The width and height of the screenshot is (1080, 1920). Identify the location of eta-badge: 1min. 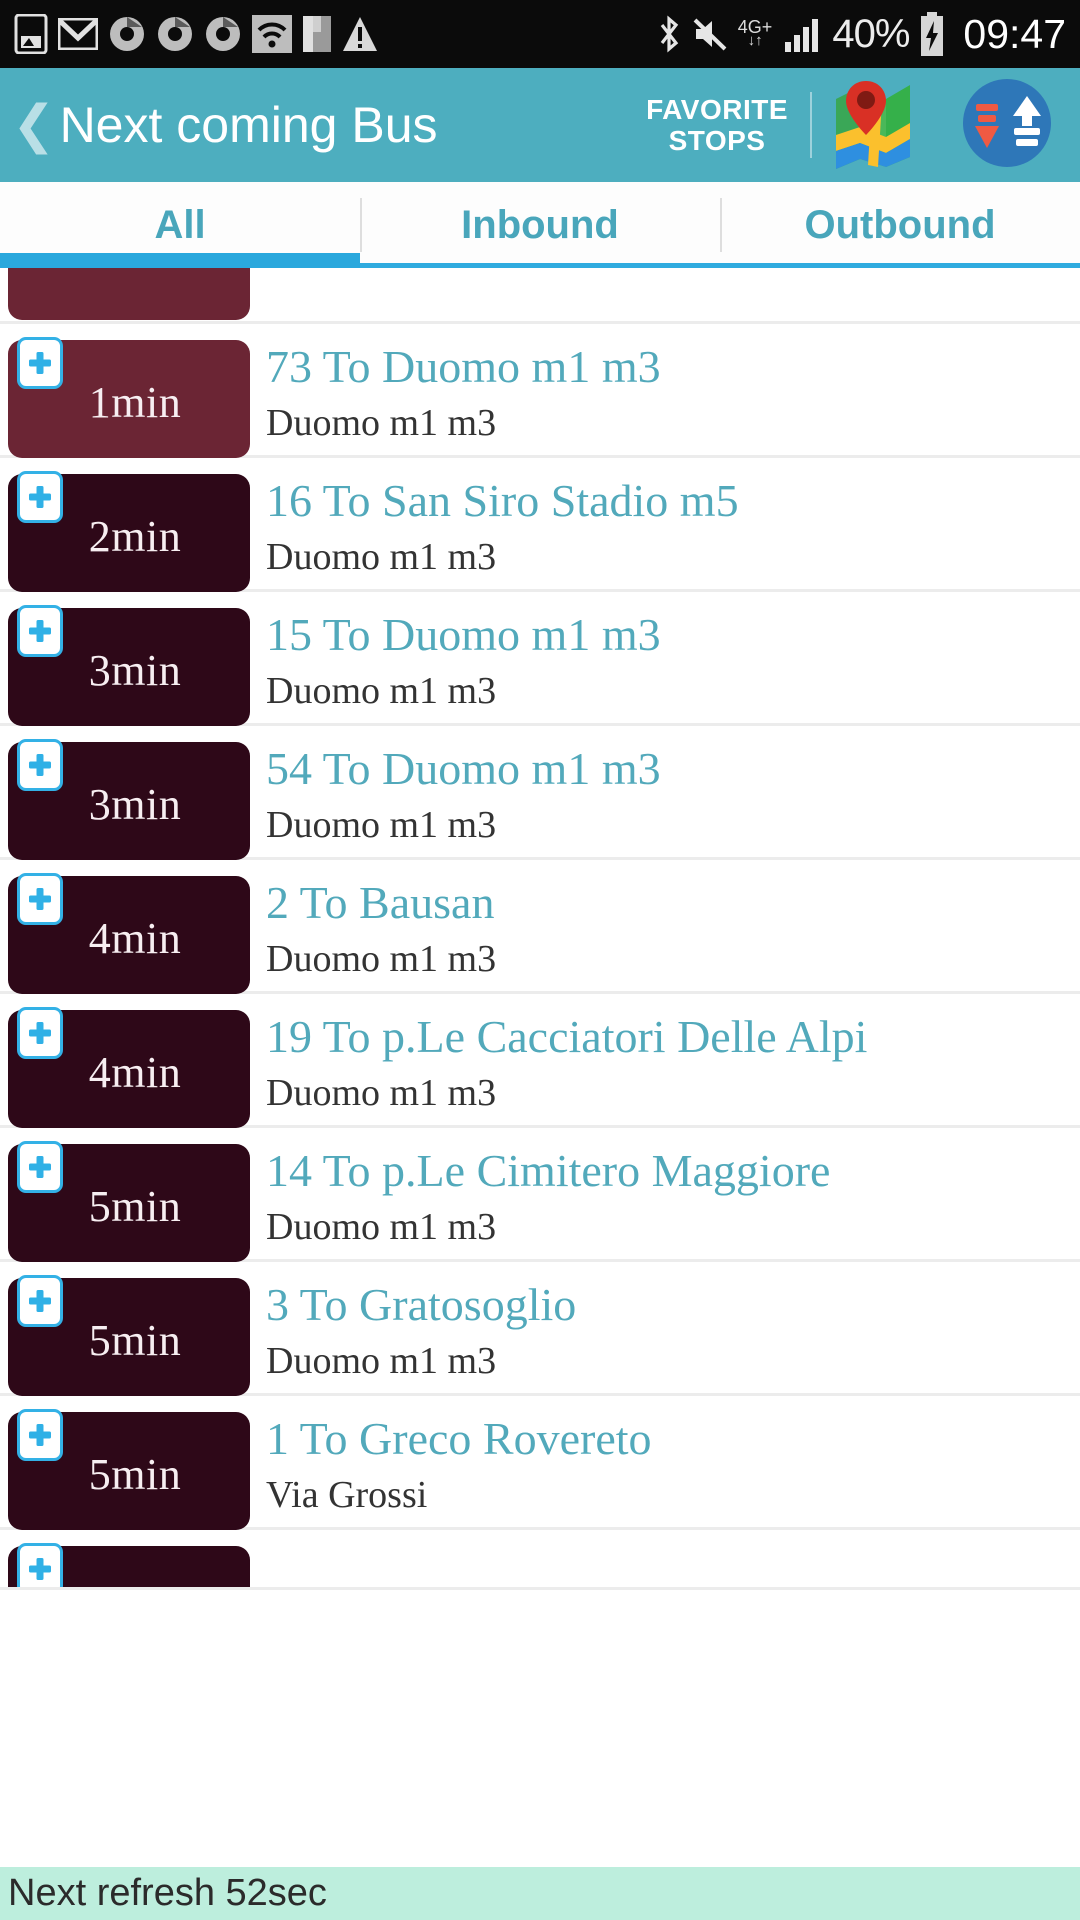
(129, 397).